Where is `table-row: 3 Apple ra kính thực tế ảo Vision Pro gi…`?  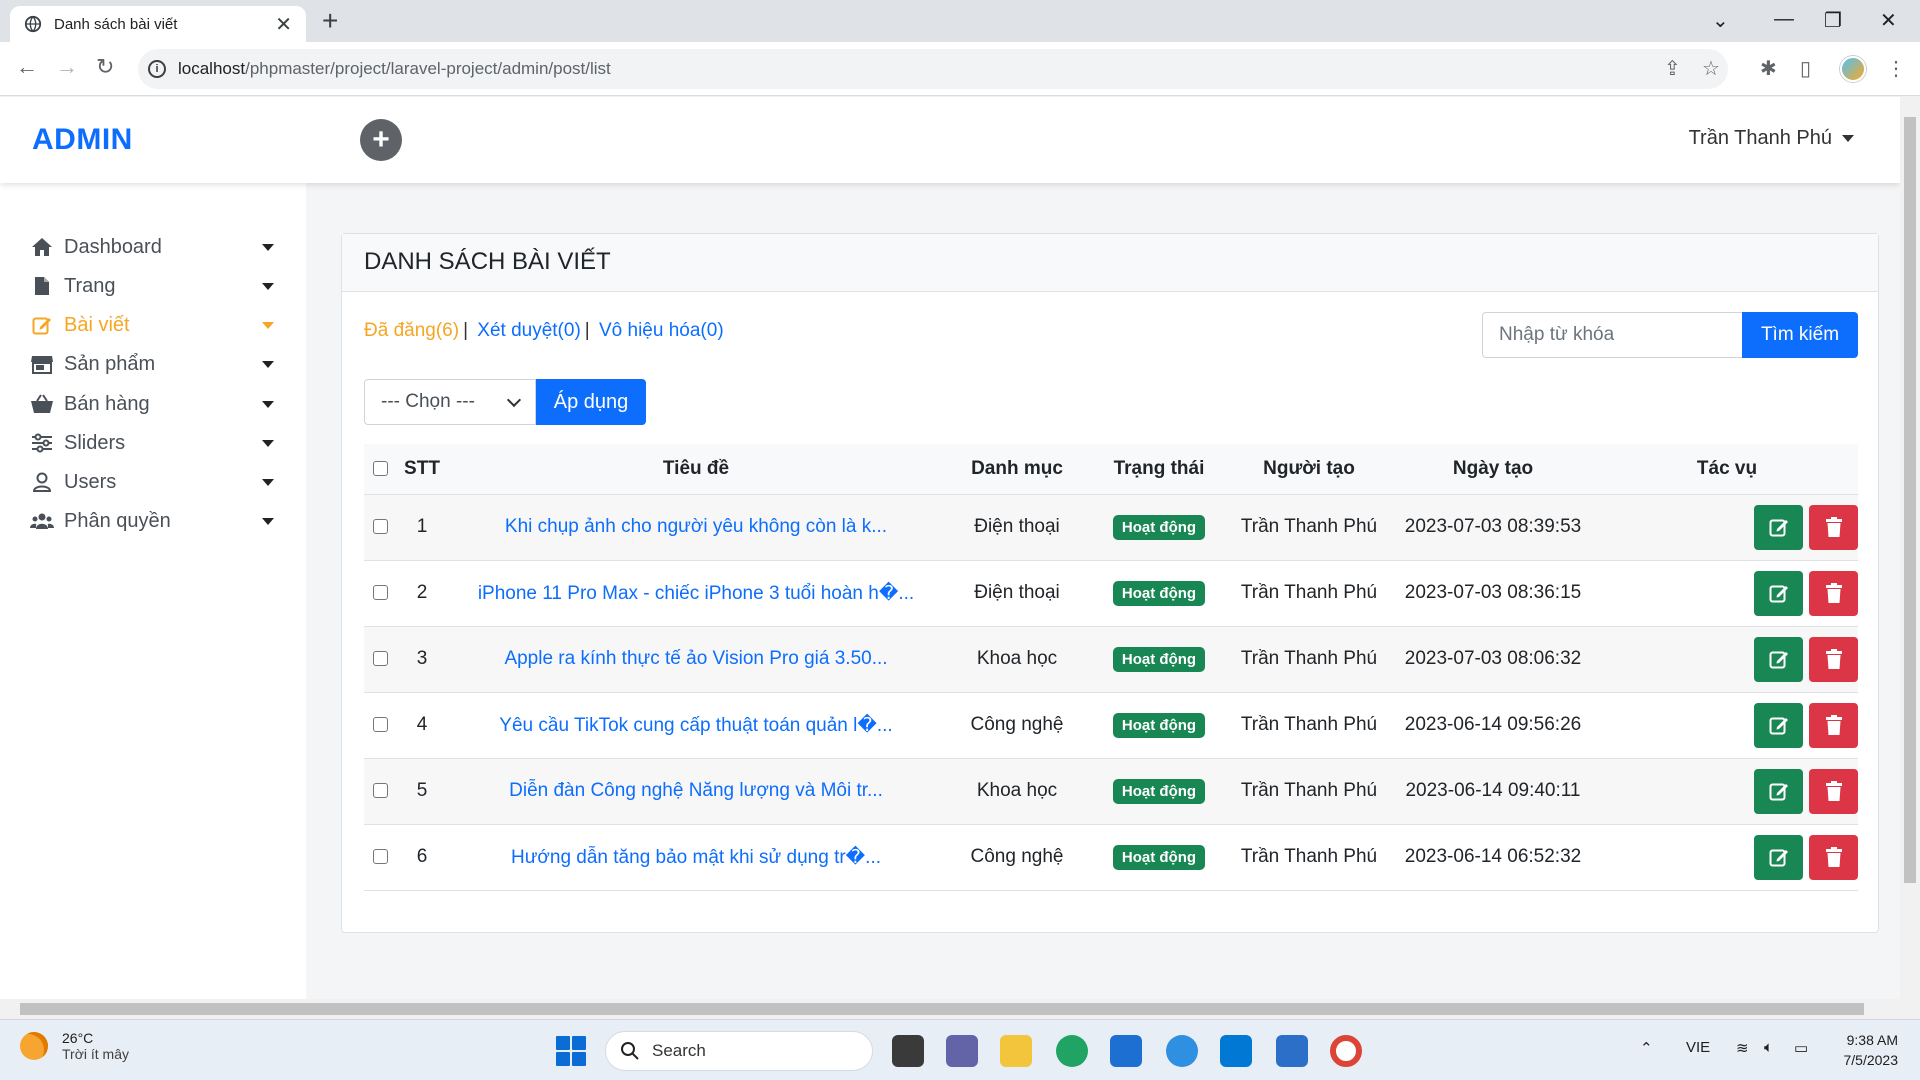 table-row: 3 Apple ra kính thực tế ảo Vision Pro gi… is located at coordinates (1111, 659).